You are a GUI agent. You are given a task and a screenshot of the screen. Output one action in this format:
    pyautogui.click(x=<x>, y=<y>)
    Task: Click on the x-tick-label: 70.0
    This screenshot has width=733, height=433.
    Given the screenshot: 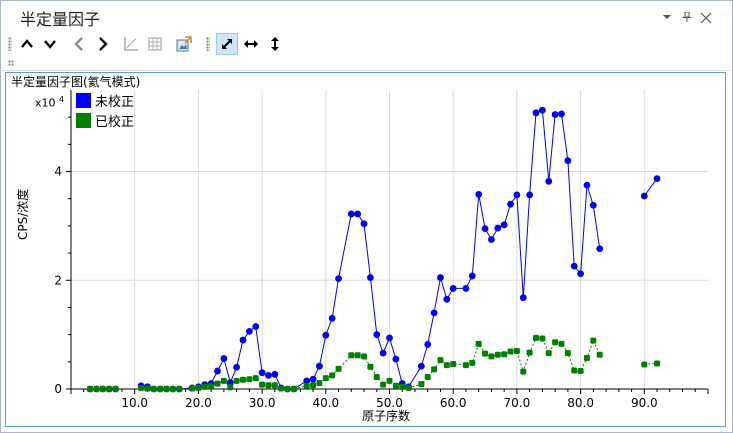 What is the action you would take?
    pyautogui.click(x=517, y=403)
    